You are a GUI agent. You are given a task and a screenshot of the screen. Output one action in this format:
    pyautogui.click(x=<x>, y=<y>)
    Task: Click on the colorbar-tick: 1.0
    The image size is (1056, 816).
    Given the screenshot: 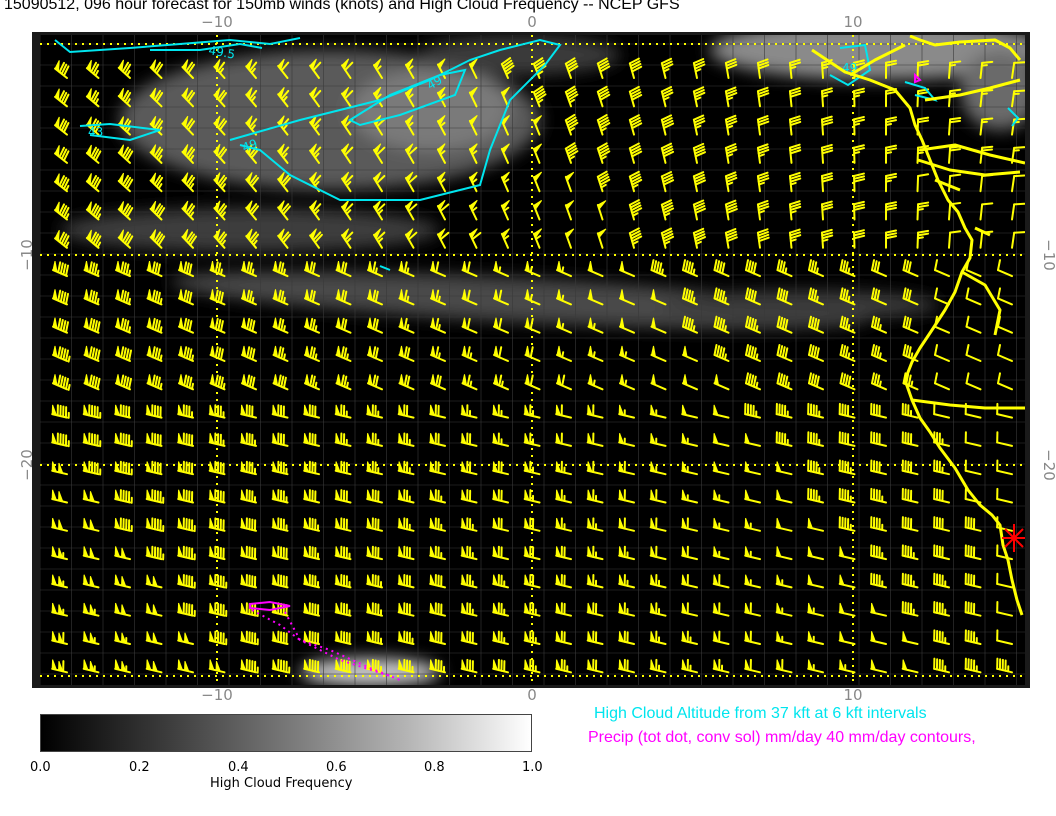 What is the action you would take?
    pyautogui.click(x=532, y=767)
    